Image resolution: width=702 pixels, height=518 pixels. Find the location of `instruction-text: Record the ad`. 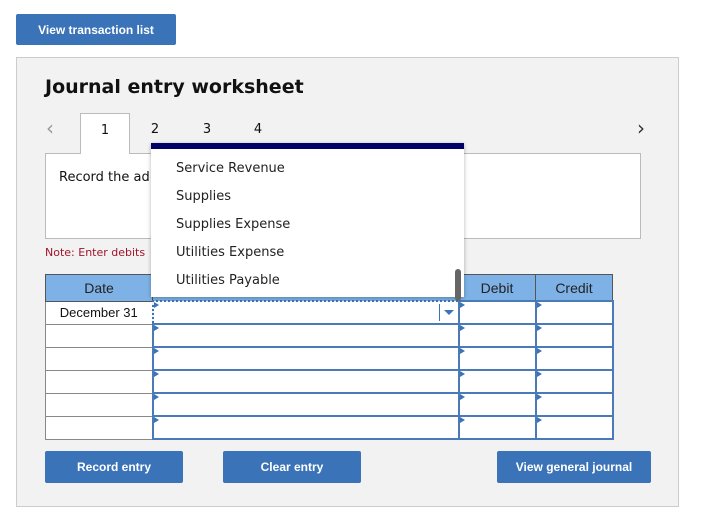

instruction-text: Record the ad is located at coordinates (104, 177).